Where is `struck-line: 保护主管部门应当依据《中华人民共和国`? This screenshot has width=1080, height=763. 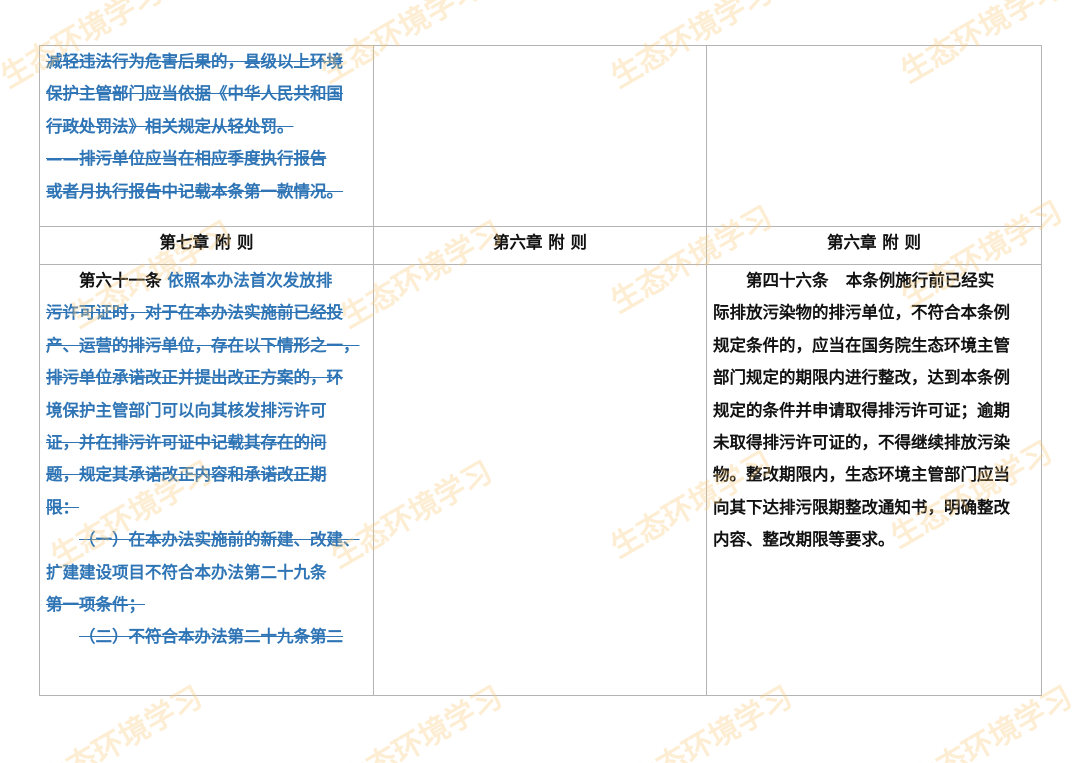
struck-line: 保护主管部门应当依据《中华人民共和国 is located at coordinates (194, 94).